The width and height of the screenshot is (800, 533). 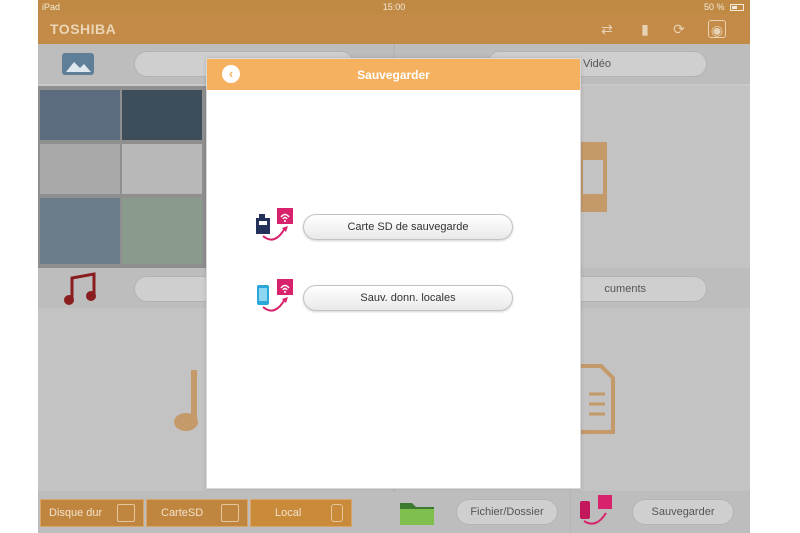 I want to click on sync-icon: ⟳, so click(x=679, y=29).